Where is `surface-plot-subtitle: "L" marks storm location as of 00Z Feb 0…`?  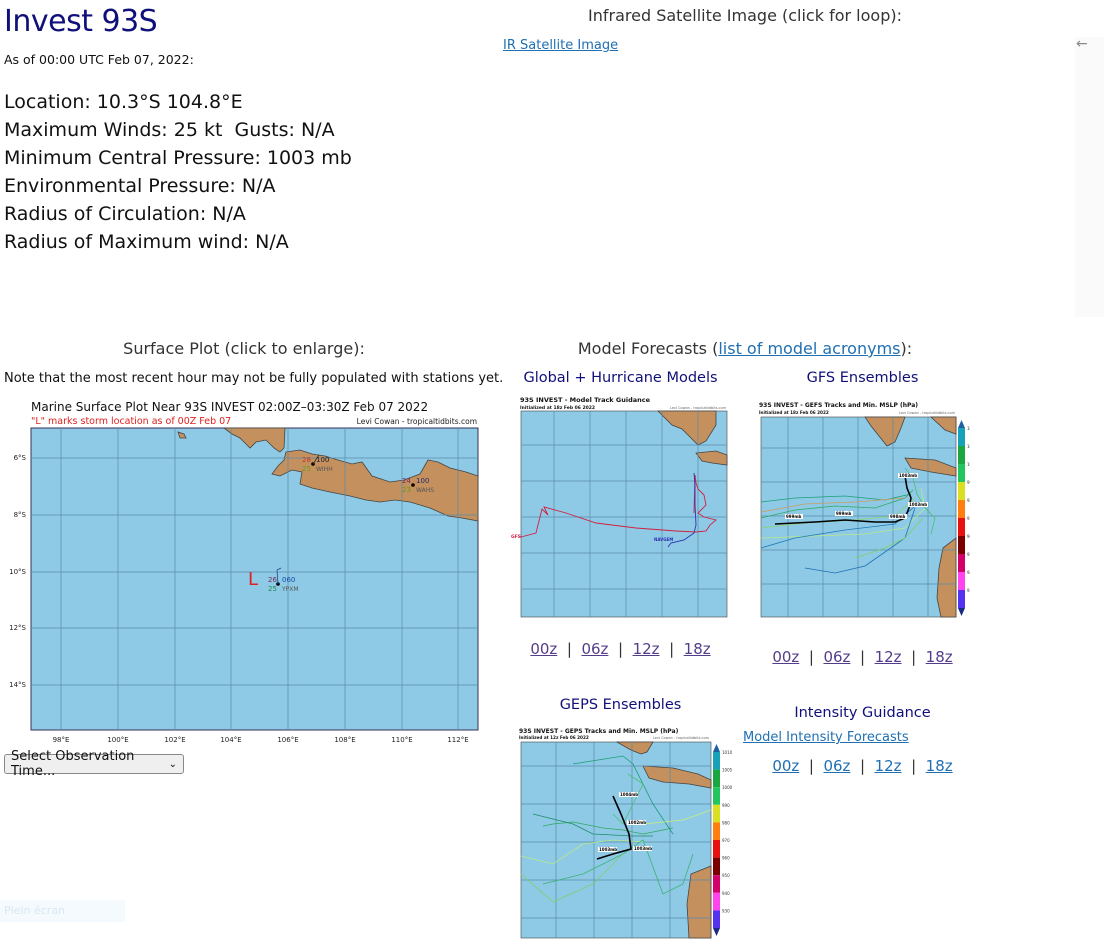 surface-plot-subtitle: "L" marks storm location as of 00Z Feb 0… is located at coordinates (131, 421).